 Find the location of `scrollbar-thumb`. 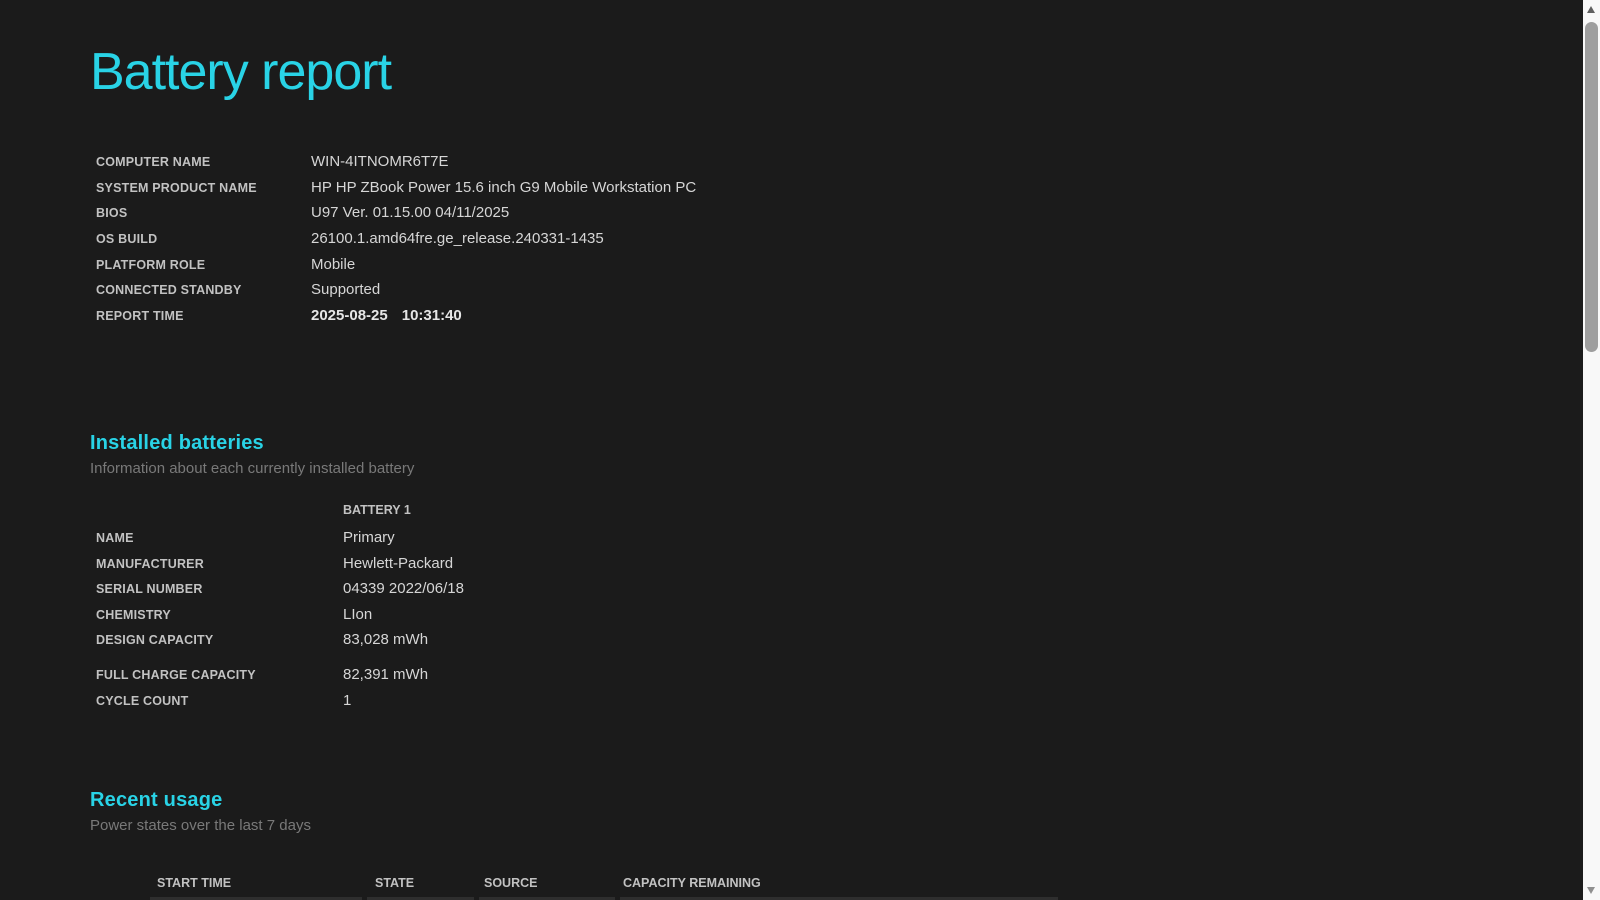

scrollbar-thumb is located at coordinates (1591, 187).